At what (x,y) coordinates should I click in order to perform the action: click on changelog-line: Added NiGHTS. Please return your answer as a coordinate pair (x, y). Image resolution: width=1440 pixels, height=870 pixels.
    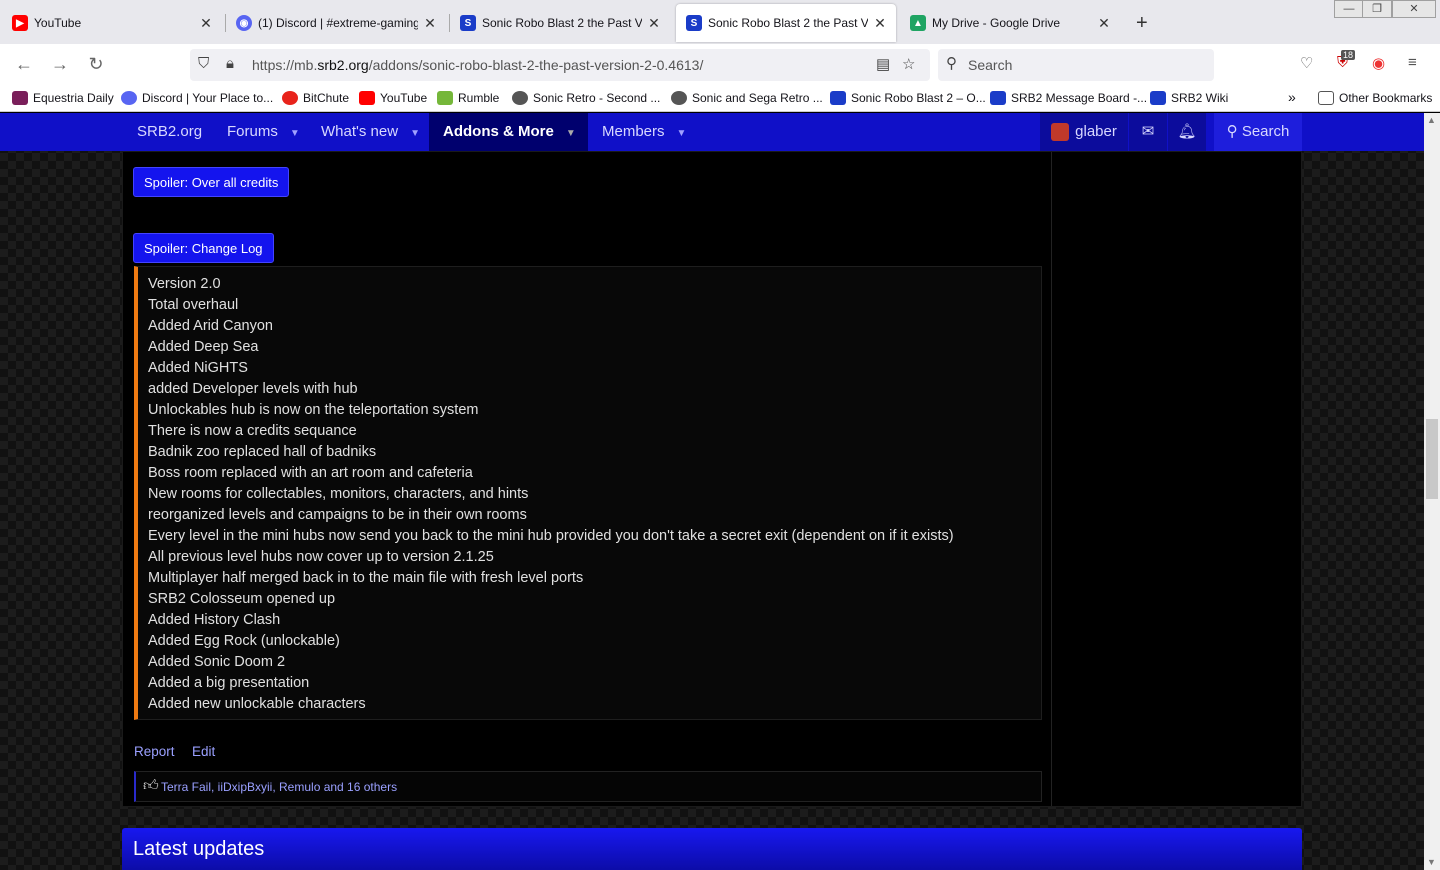
    Looking at the image, I should click on (198, 368).